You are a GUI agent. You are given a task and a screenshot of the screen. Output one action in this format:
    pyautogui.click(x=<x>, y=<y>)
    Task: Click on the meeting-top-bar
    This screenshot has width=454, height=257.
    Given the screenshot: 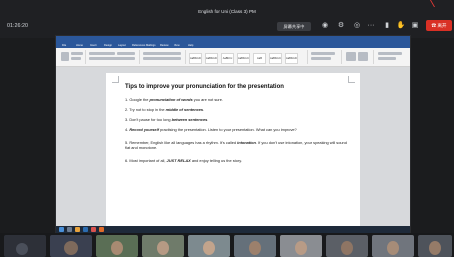 What is the action you would take?
    pyautogui.click(x=227, y=19)
    